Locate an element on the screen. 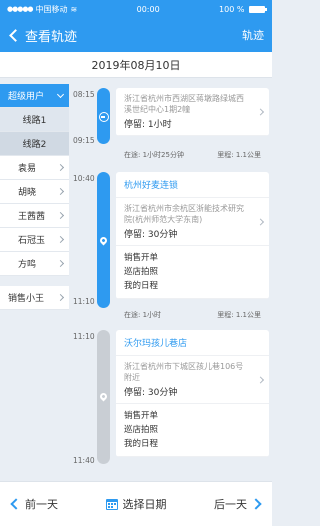 The width and height of the screenshot is (320, 526). nav-bar: 查看轨迹 轨迹 is located at coordinates (136, 35).